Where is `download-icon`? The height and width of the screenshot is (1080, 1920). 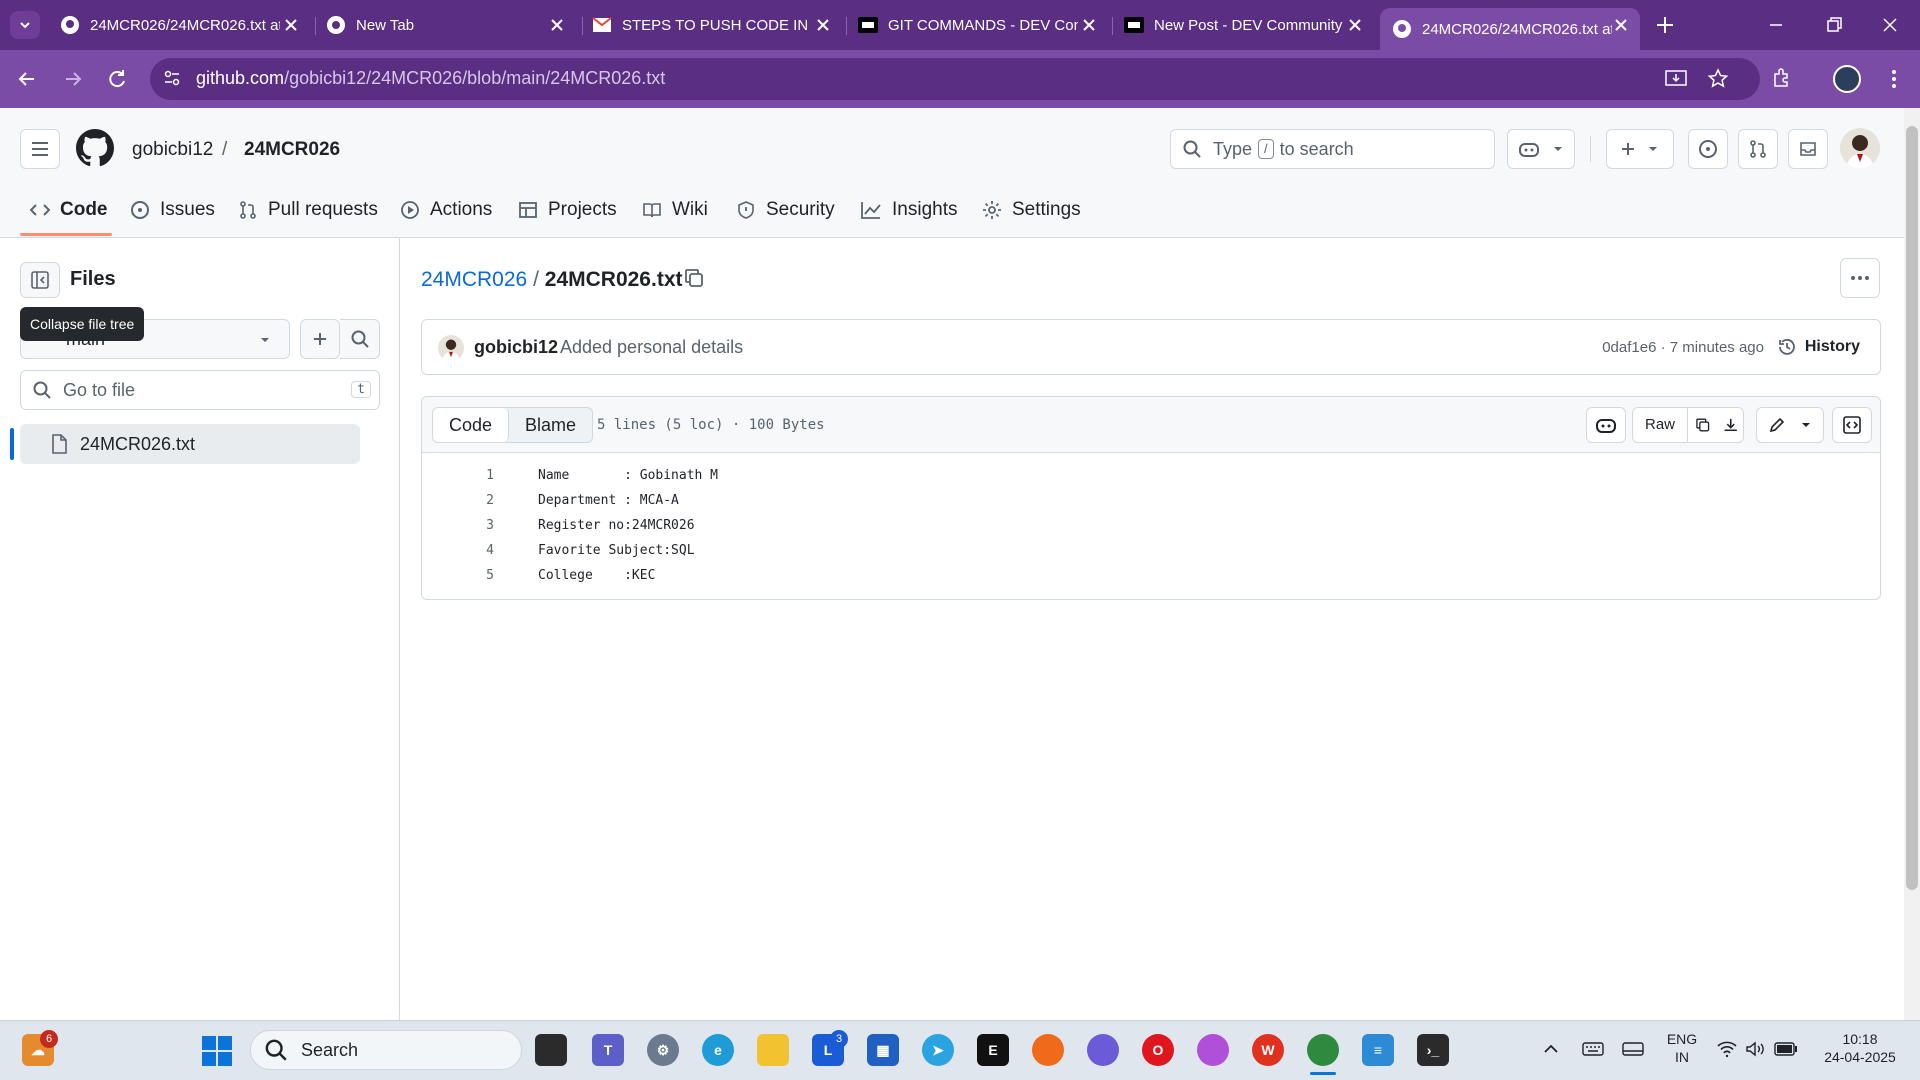
download-icon is located at coordinates (1730, 425).